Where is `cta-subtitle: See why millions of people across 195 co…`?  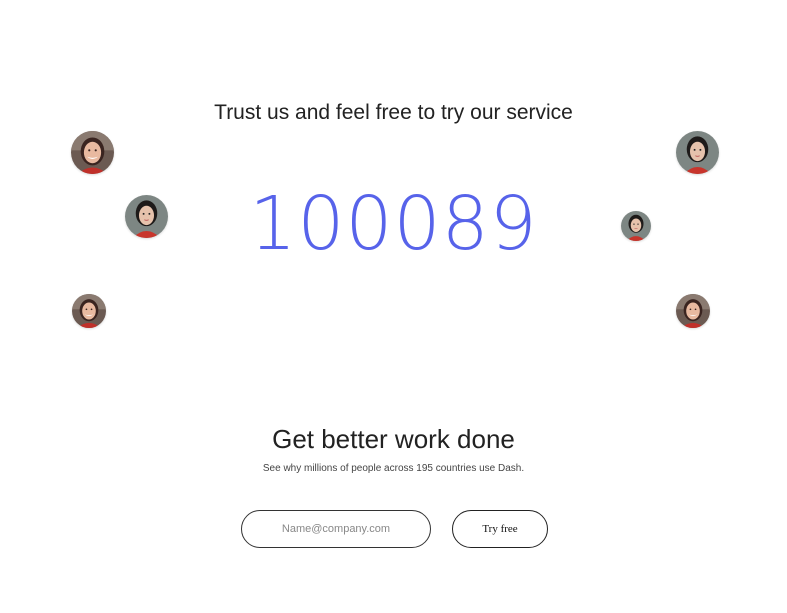 cta-subtitle: See why millions of people across 195 co… is located at coordinates (393, 468).